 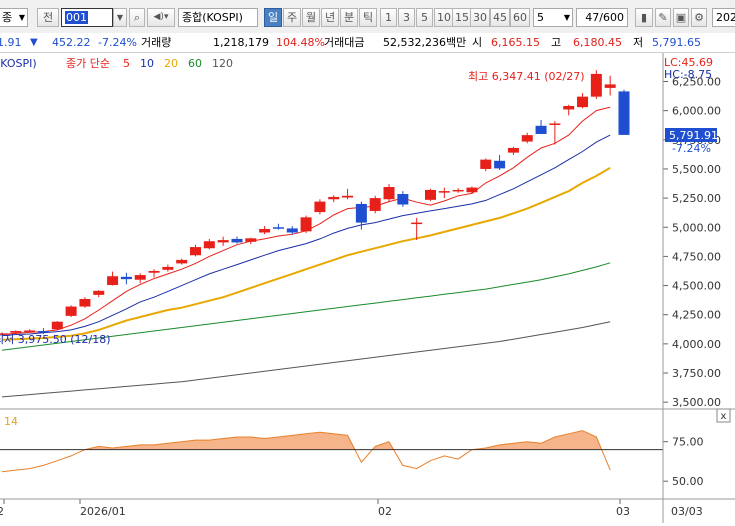 What do you see at coordinates (696, 286) in the screenshot?
I see `y-tick-label: 4,500.00` at bounding box center [696, 286].